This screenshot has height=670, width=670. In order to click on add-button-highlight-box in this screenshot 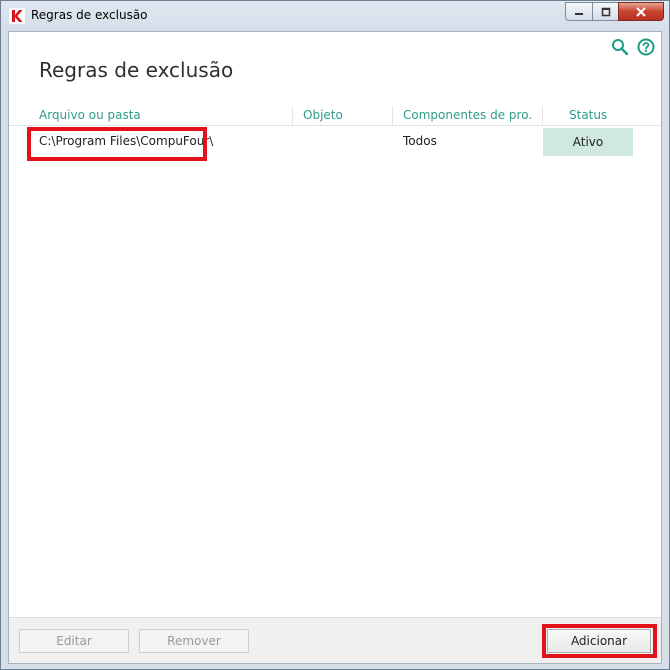, I will do `click(599, 641)`.